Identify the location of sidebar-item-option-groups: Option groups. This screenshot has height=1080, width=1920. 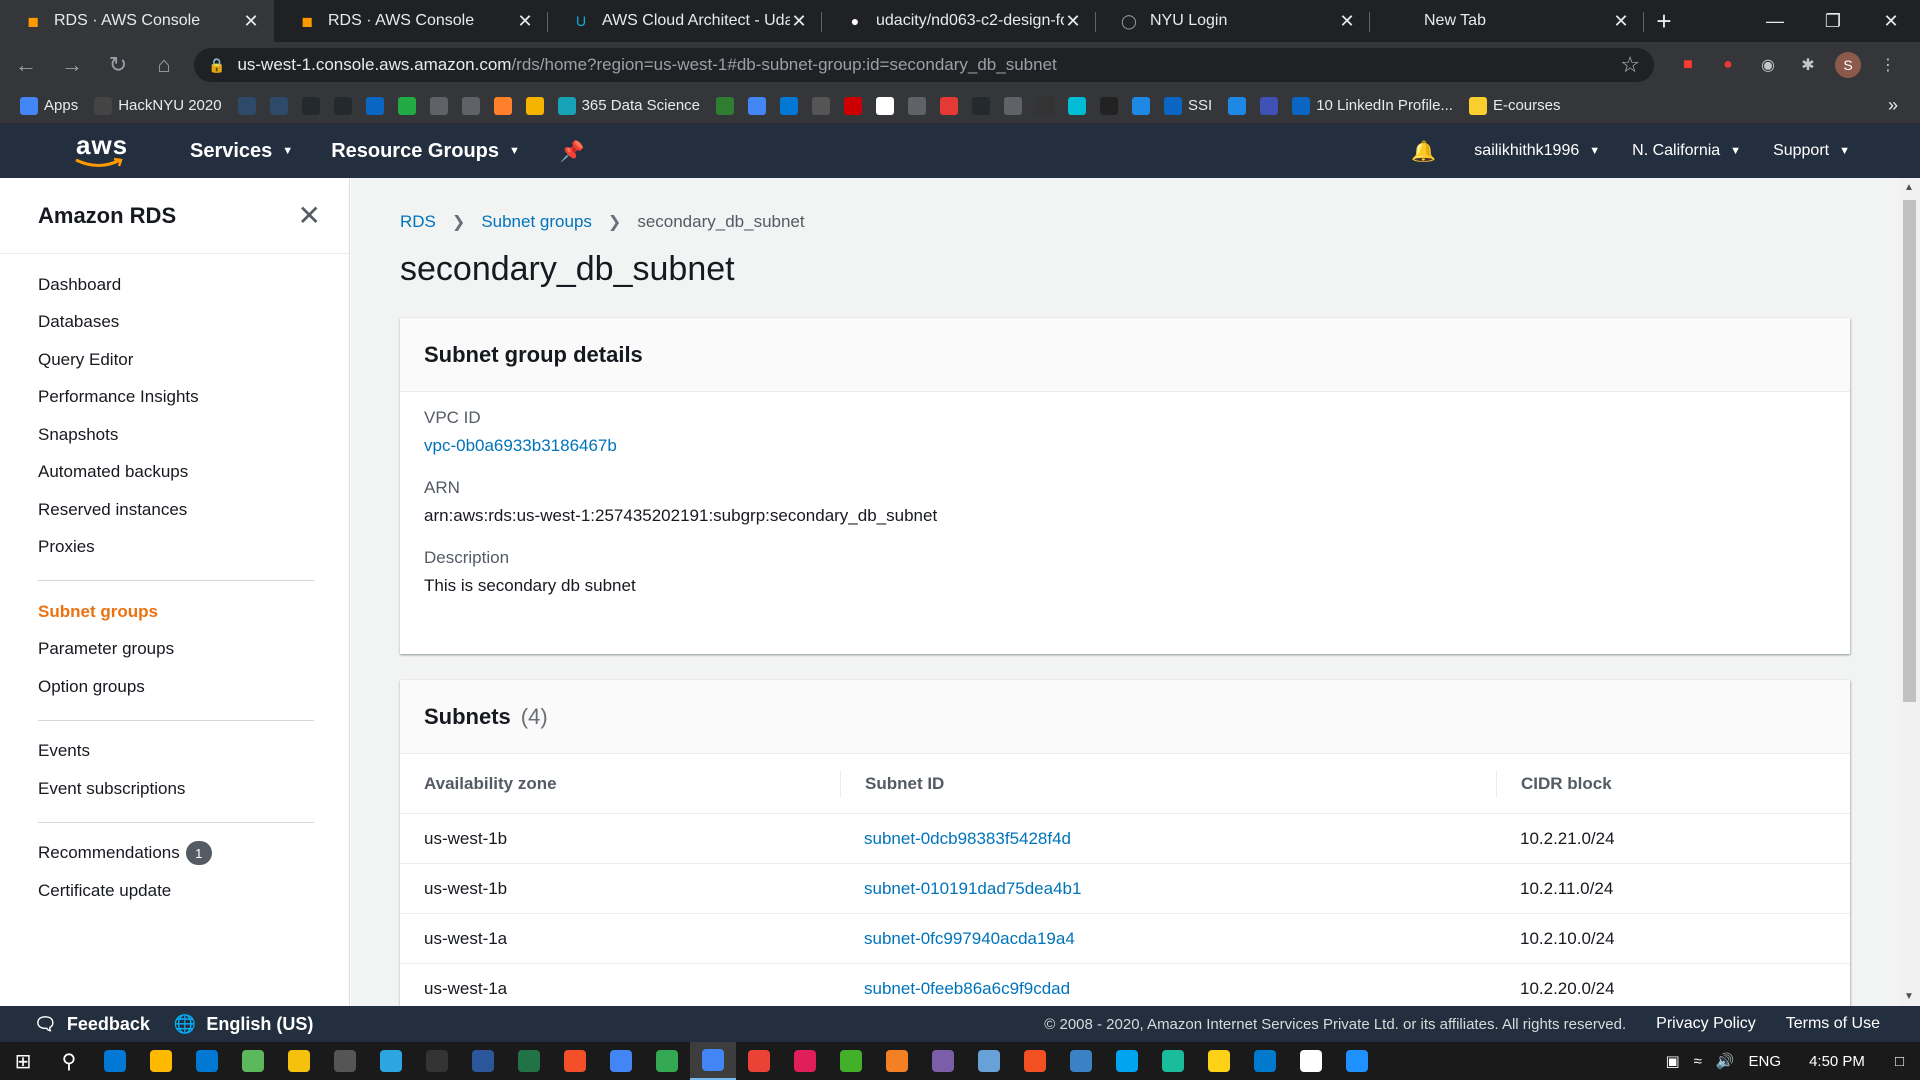
(193, 687).